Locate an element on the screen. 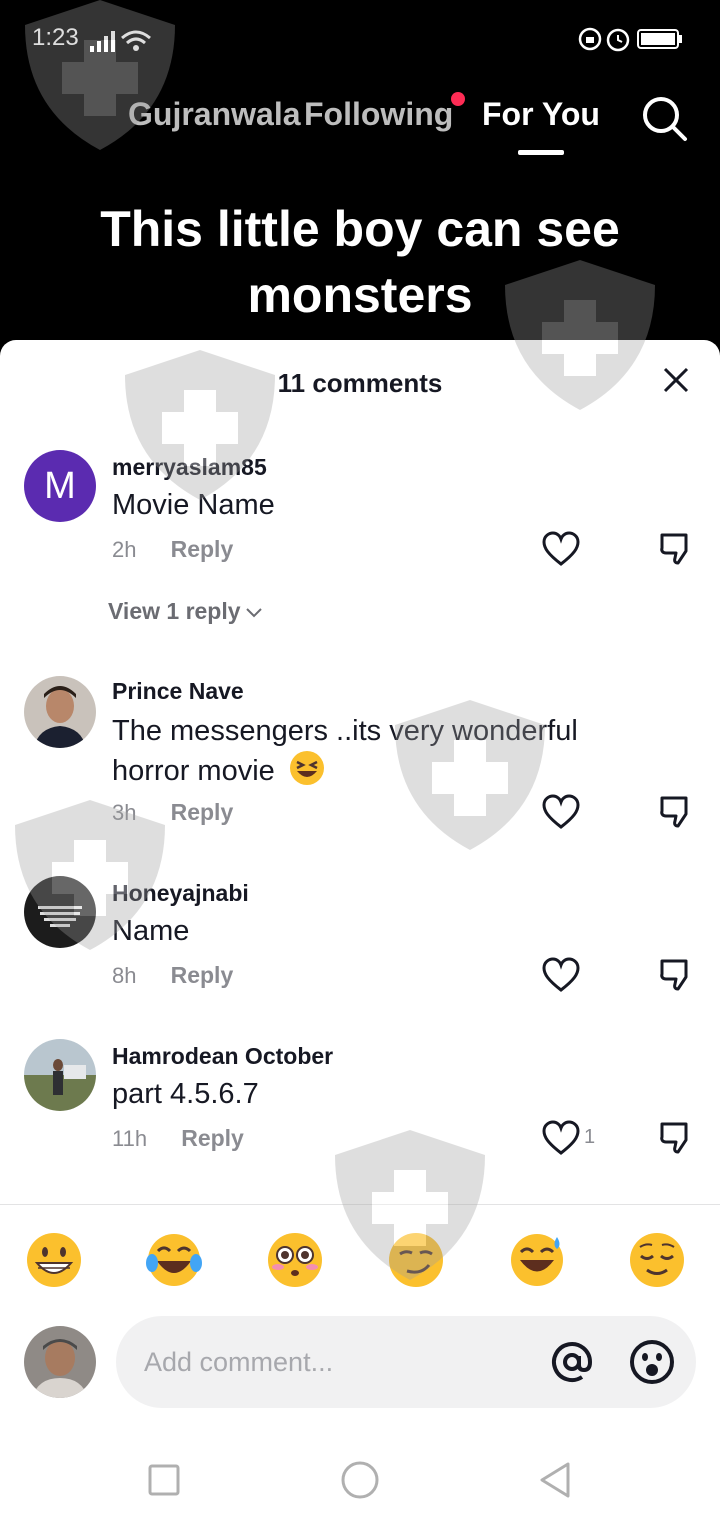 Image resolution: width=720 pixels, height=1520 pixels. tab-gujranwala: Gujranwala is located at coordinates (214, 114).